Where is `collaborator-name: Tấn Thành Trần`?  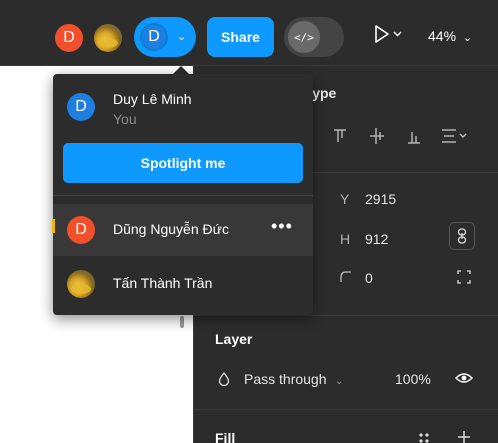 collaborator-name: Tấn Thành Trần is located at coordinates (163, 283).